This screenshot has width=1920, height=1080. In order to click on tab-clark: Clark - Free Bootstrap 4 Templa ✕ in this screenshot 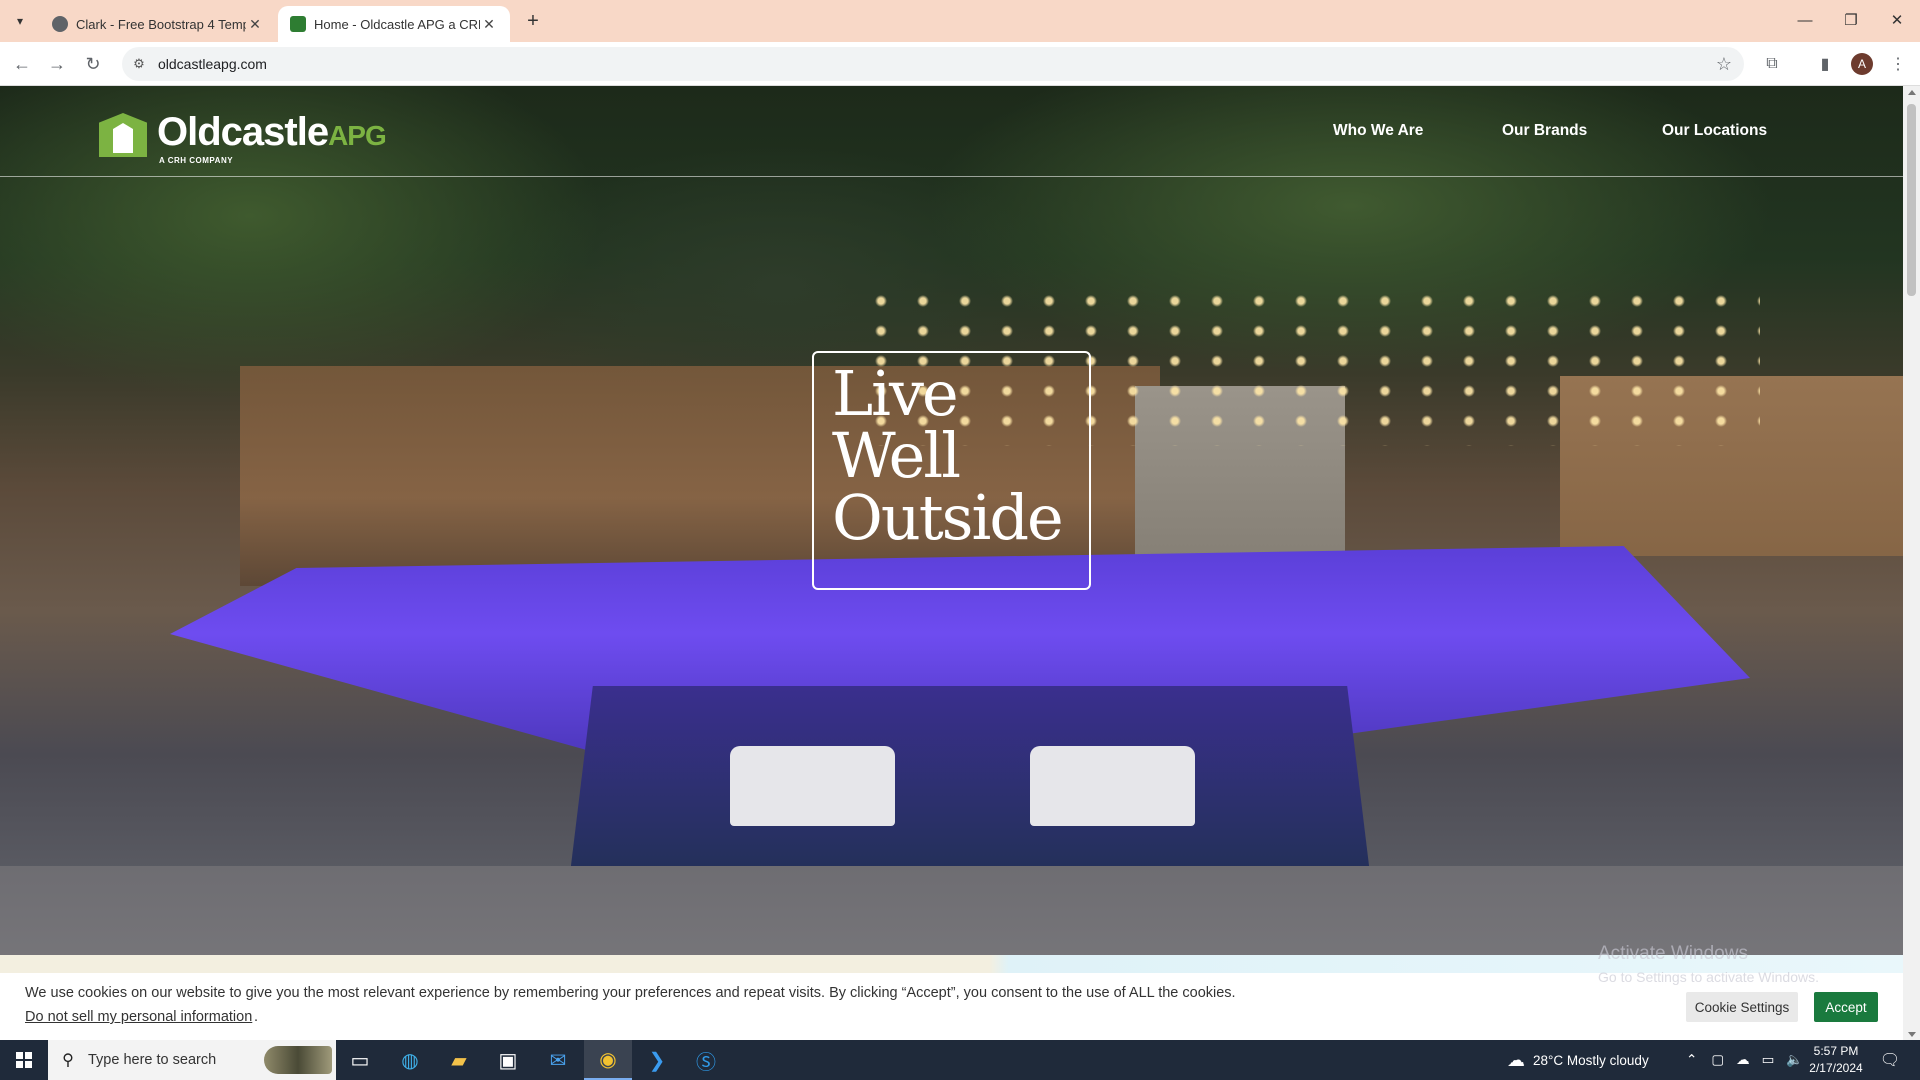, I will do `click(158, 24)`.